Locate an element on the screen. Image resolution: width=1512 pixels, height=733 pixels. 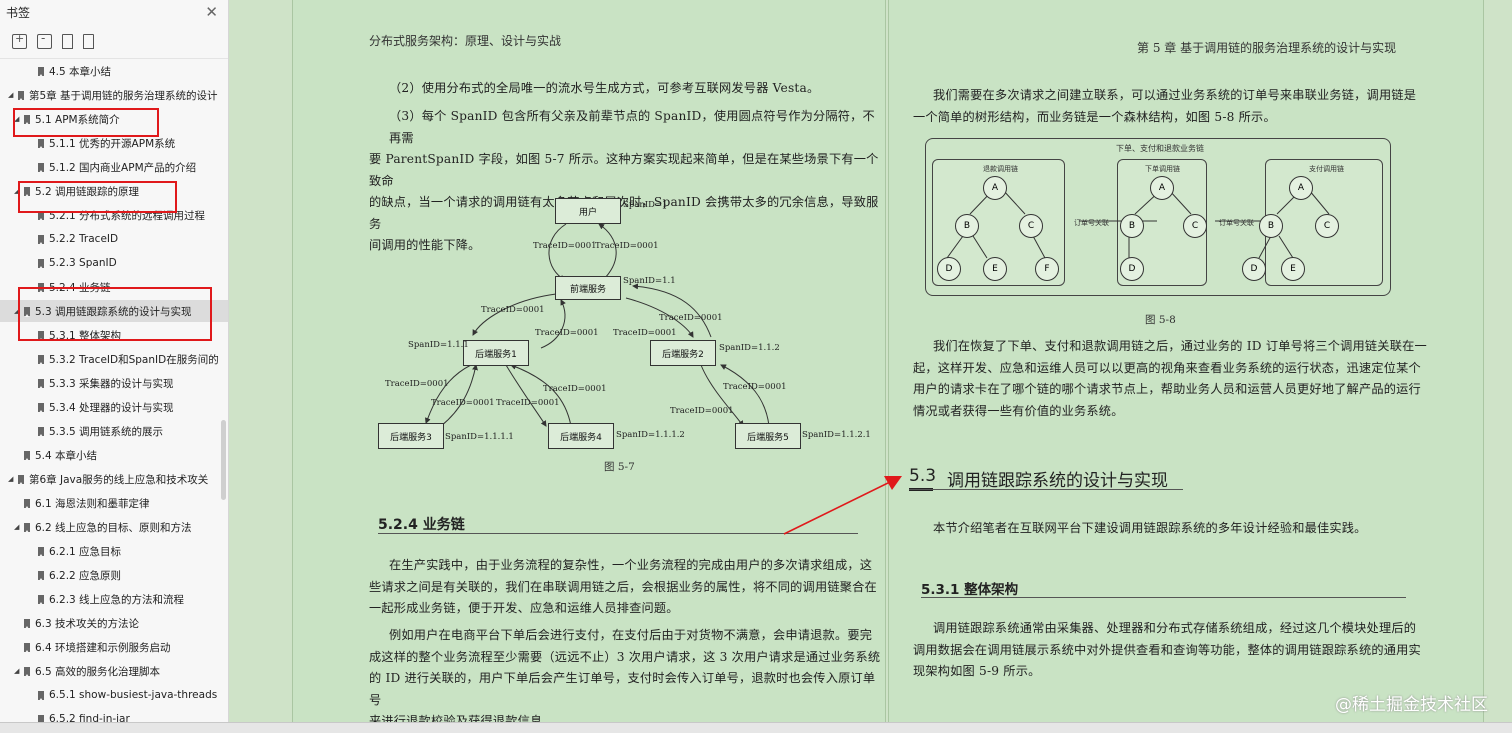
bookmark-label: 6.3 技术攻关的方法论 is located at coordinates (87, 623).